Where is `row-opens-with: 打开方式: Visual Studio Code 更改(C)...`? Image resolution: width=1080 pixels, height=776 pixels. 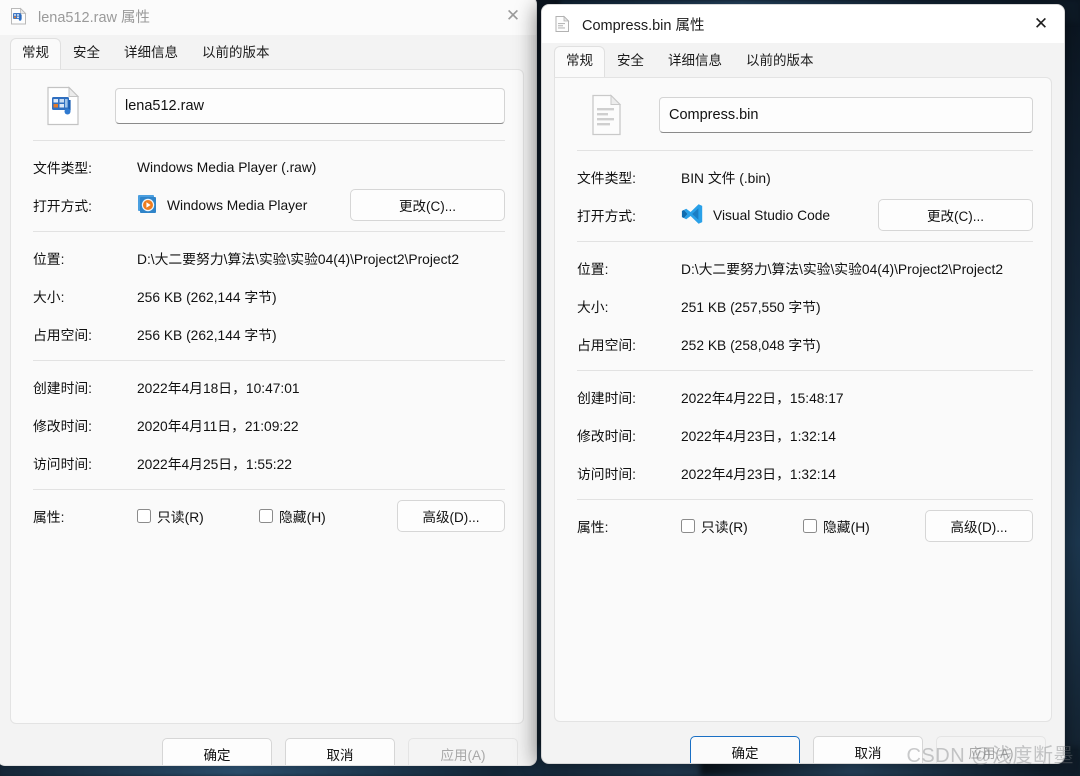 row-opens-with: 打开方式: Visual Studio Code 更改(C)... is located at coordinates (803, 215).